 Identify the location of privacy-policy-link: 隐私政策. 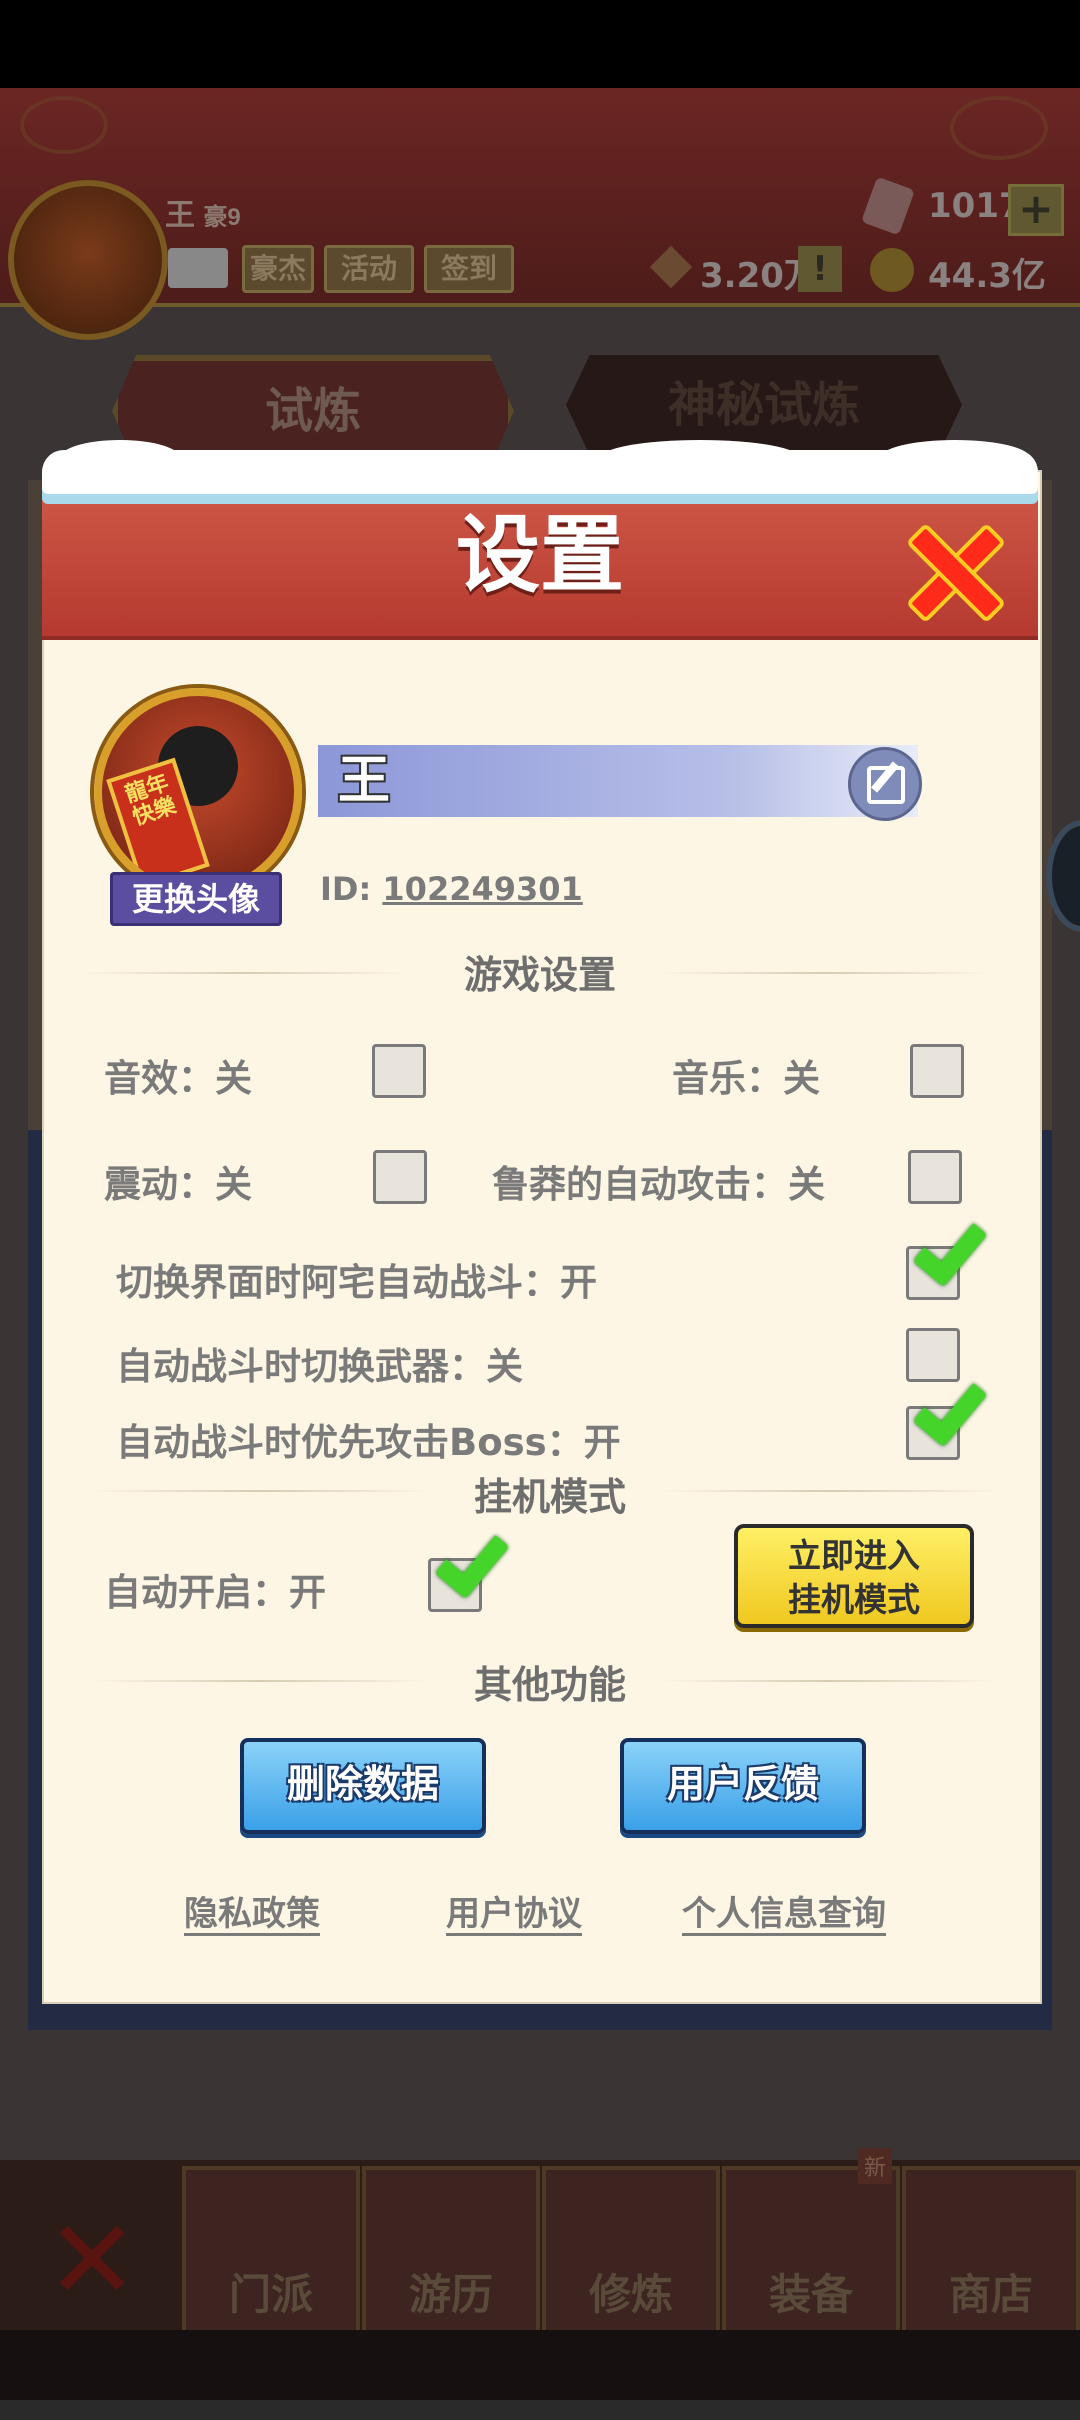
(252, 1910).